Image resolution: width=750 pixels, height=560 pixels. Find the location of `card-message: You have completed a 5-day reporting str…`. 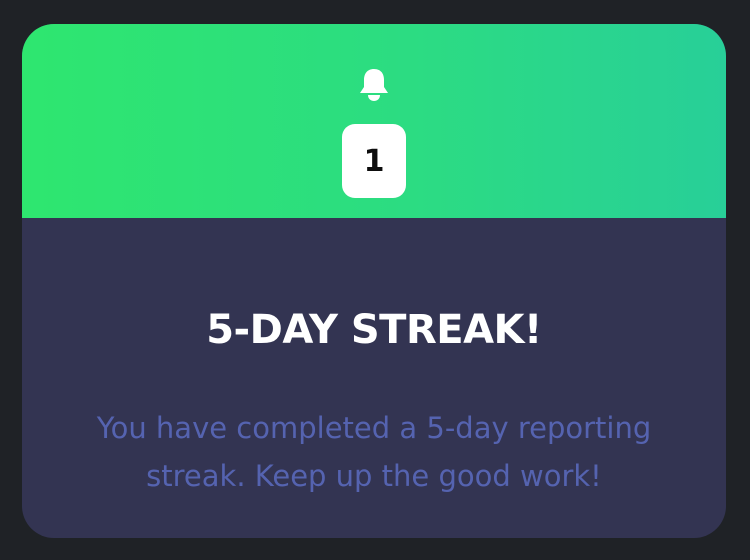

card-message: You have completed a 5-day reporting str… is located at coordinates (374, 452).